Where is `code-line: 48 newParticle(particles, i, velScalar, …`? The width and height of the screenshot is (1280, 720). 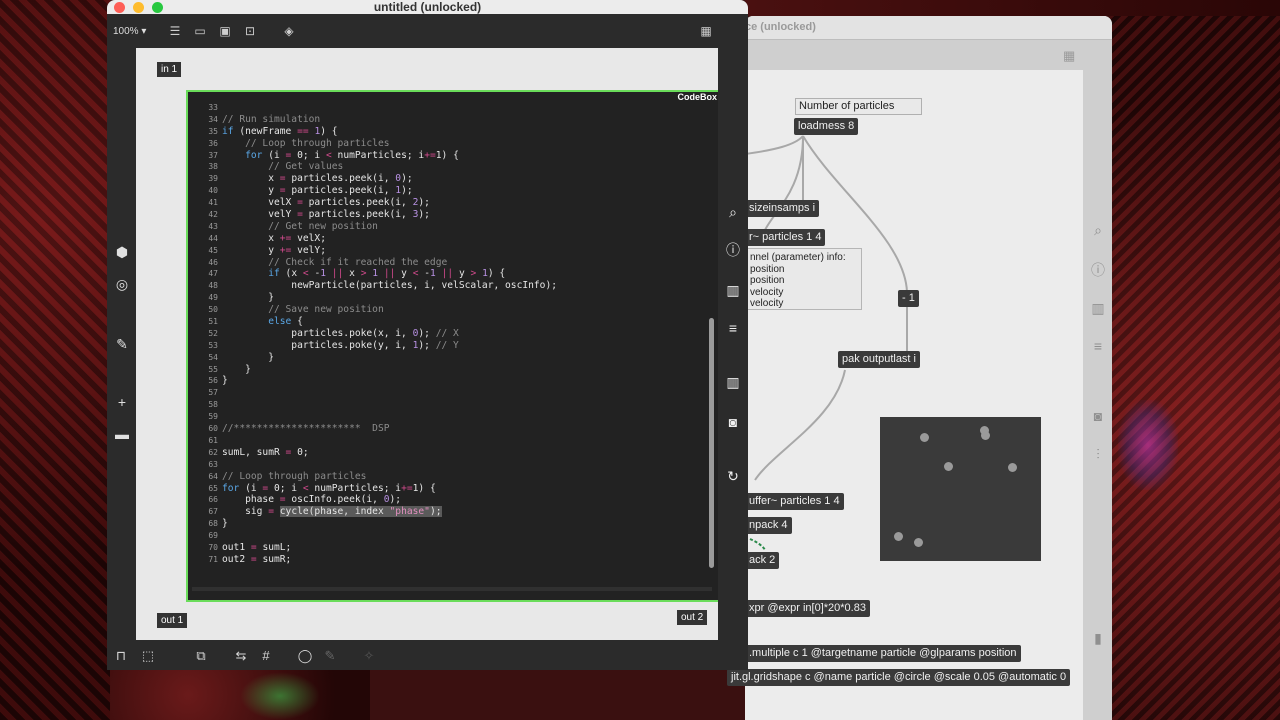
code-line: 48 newParticle(particles, i, velScalar, … is located at coordinates (444, 286).